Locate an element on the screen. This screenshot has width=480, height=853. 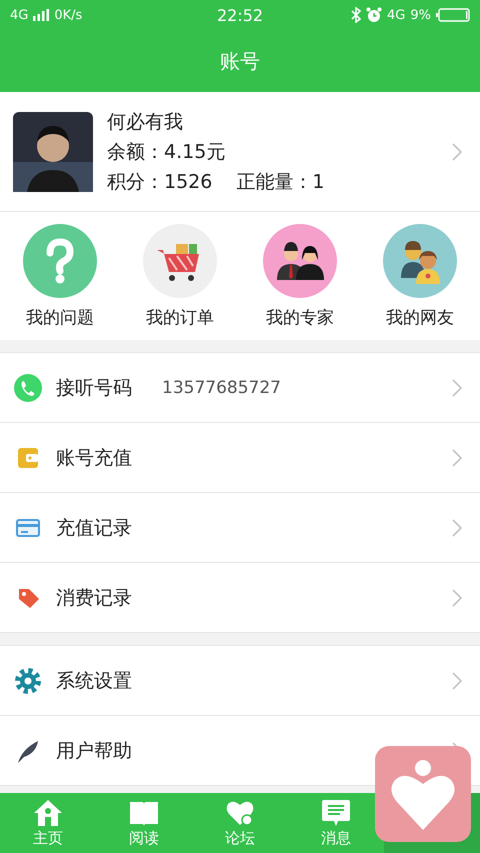
battery-icon is located at coordinates (453, 15).